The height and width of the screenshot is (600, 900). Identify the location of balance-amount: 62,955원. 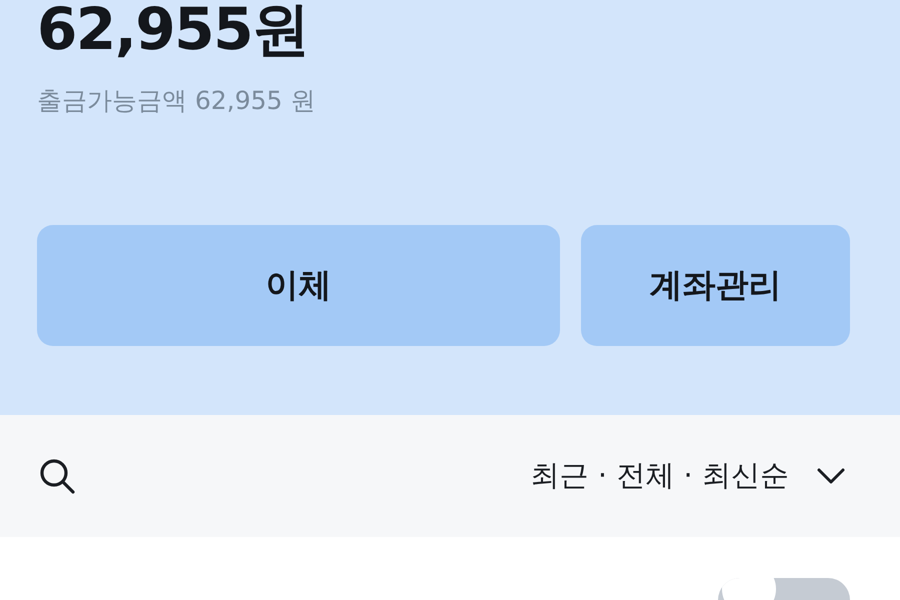
(173, 29).